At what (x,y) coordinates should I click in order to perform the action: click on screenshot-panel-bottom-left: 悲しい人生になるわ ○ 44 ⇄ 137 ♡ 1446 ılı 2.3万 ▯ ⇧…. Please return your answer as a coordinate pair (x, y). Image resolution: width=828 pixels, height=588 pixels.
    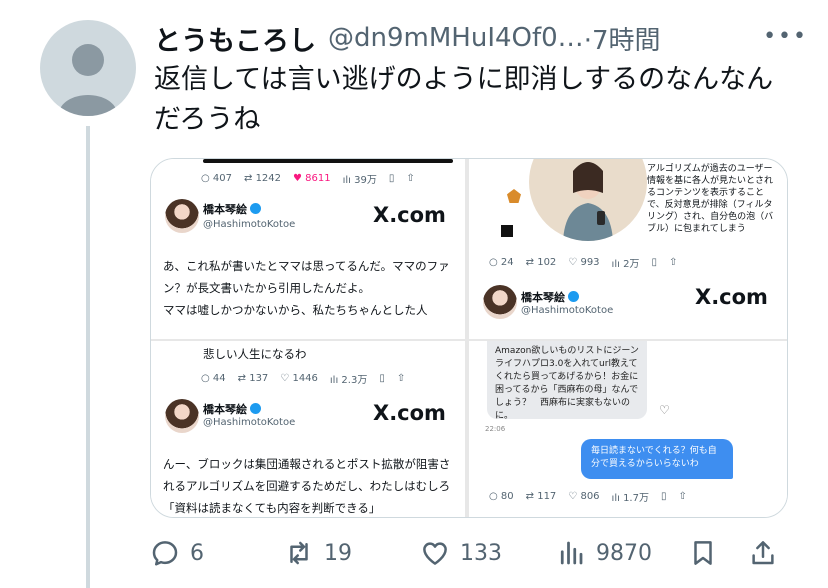
    Looking at the image, I should click on (308, 429).